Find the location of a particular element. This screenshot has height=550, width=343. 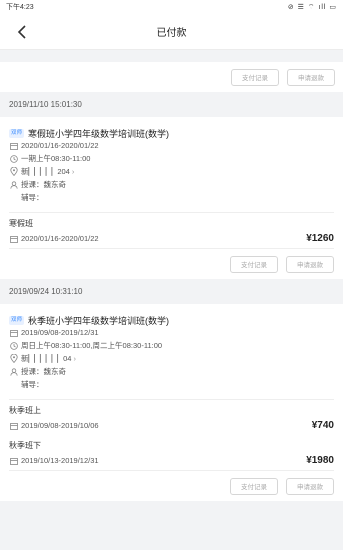

item-row: 2019/09/08-2019/10/06 ¥740 is located at coordinates (171, 425).